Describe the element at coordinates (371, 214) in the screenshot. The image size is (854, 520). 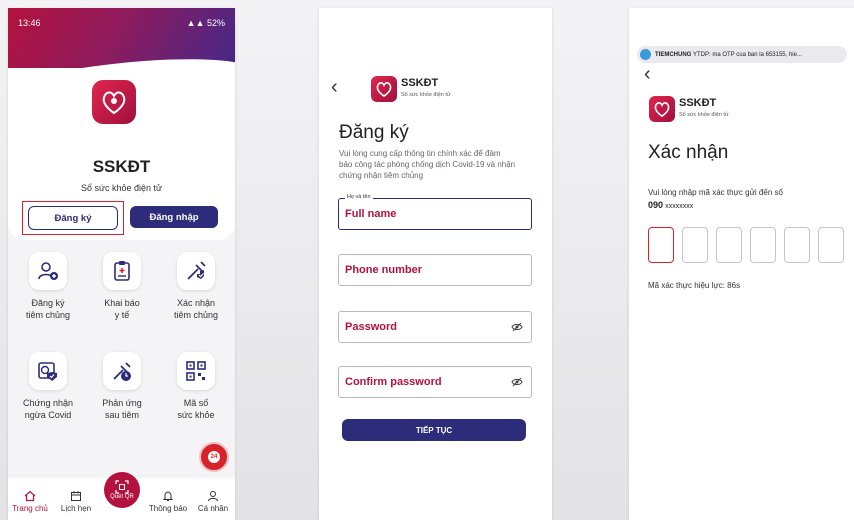
I see `fullname-placeholder: Full name` at that location.